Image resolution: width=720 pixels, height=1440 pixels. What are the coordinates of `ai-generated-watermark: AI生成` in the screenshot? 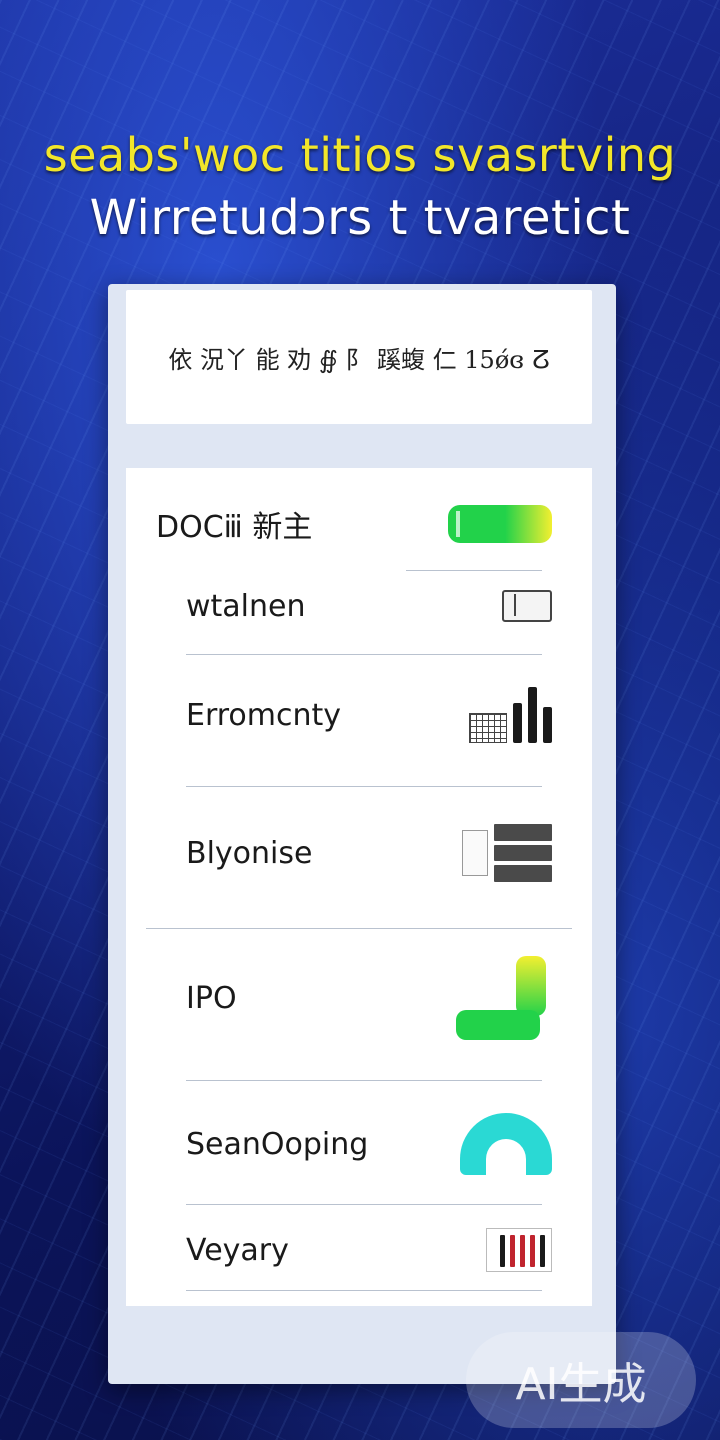 It's located at (581, 1380).